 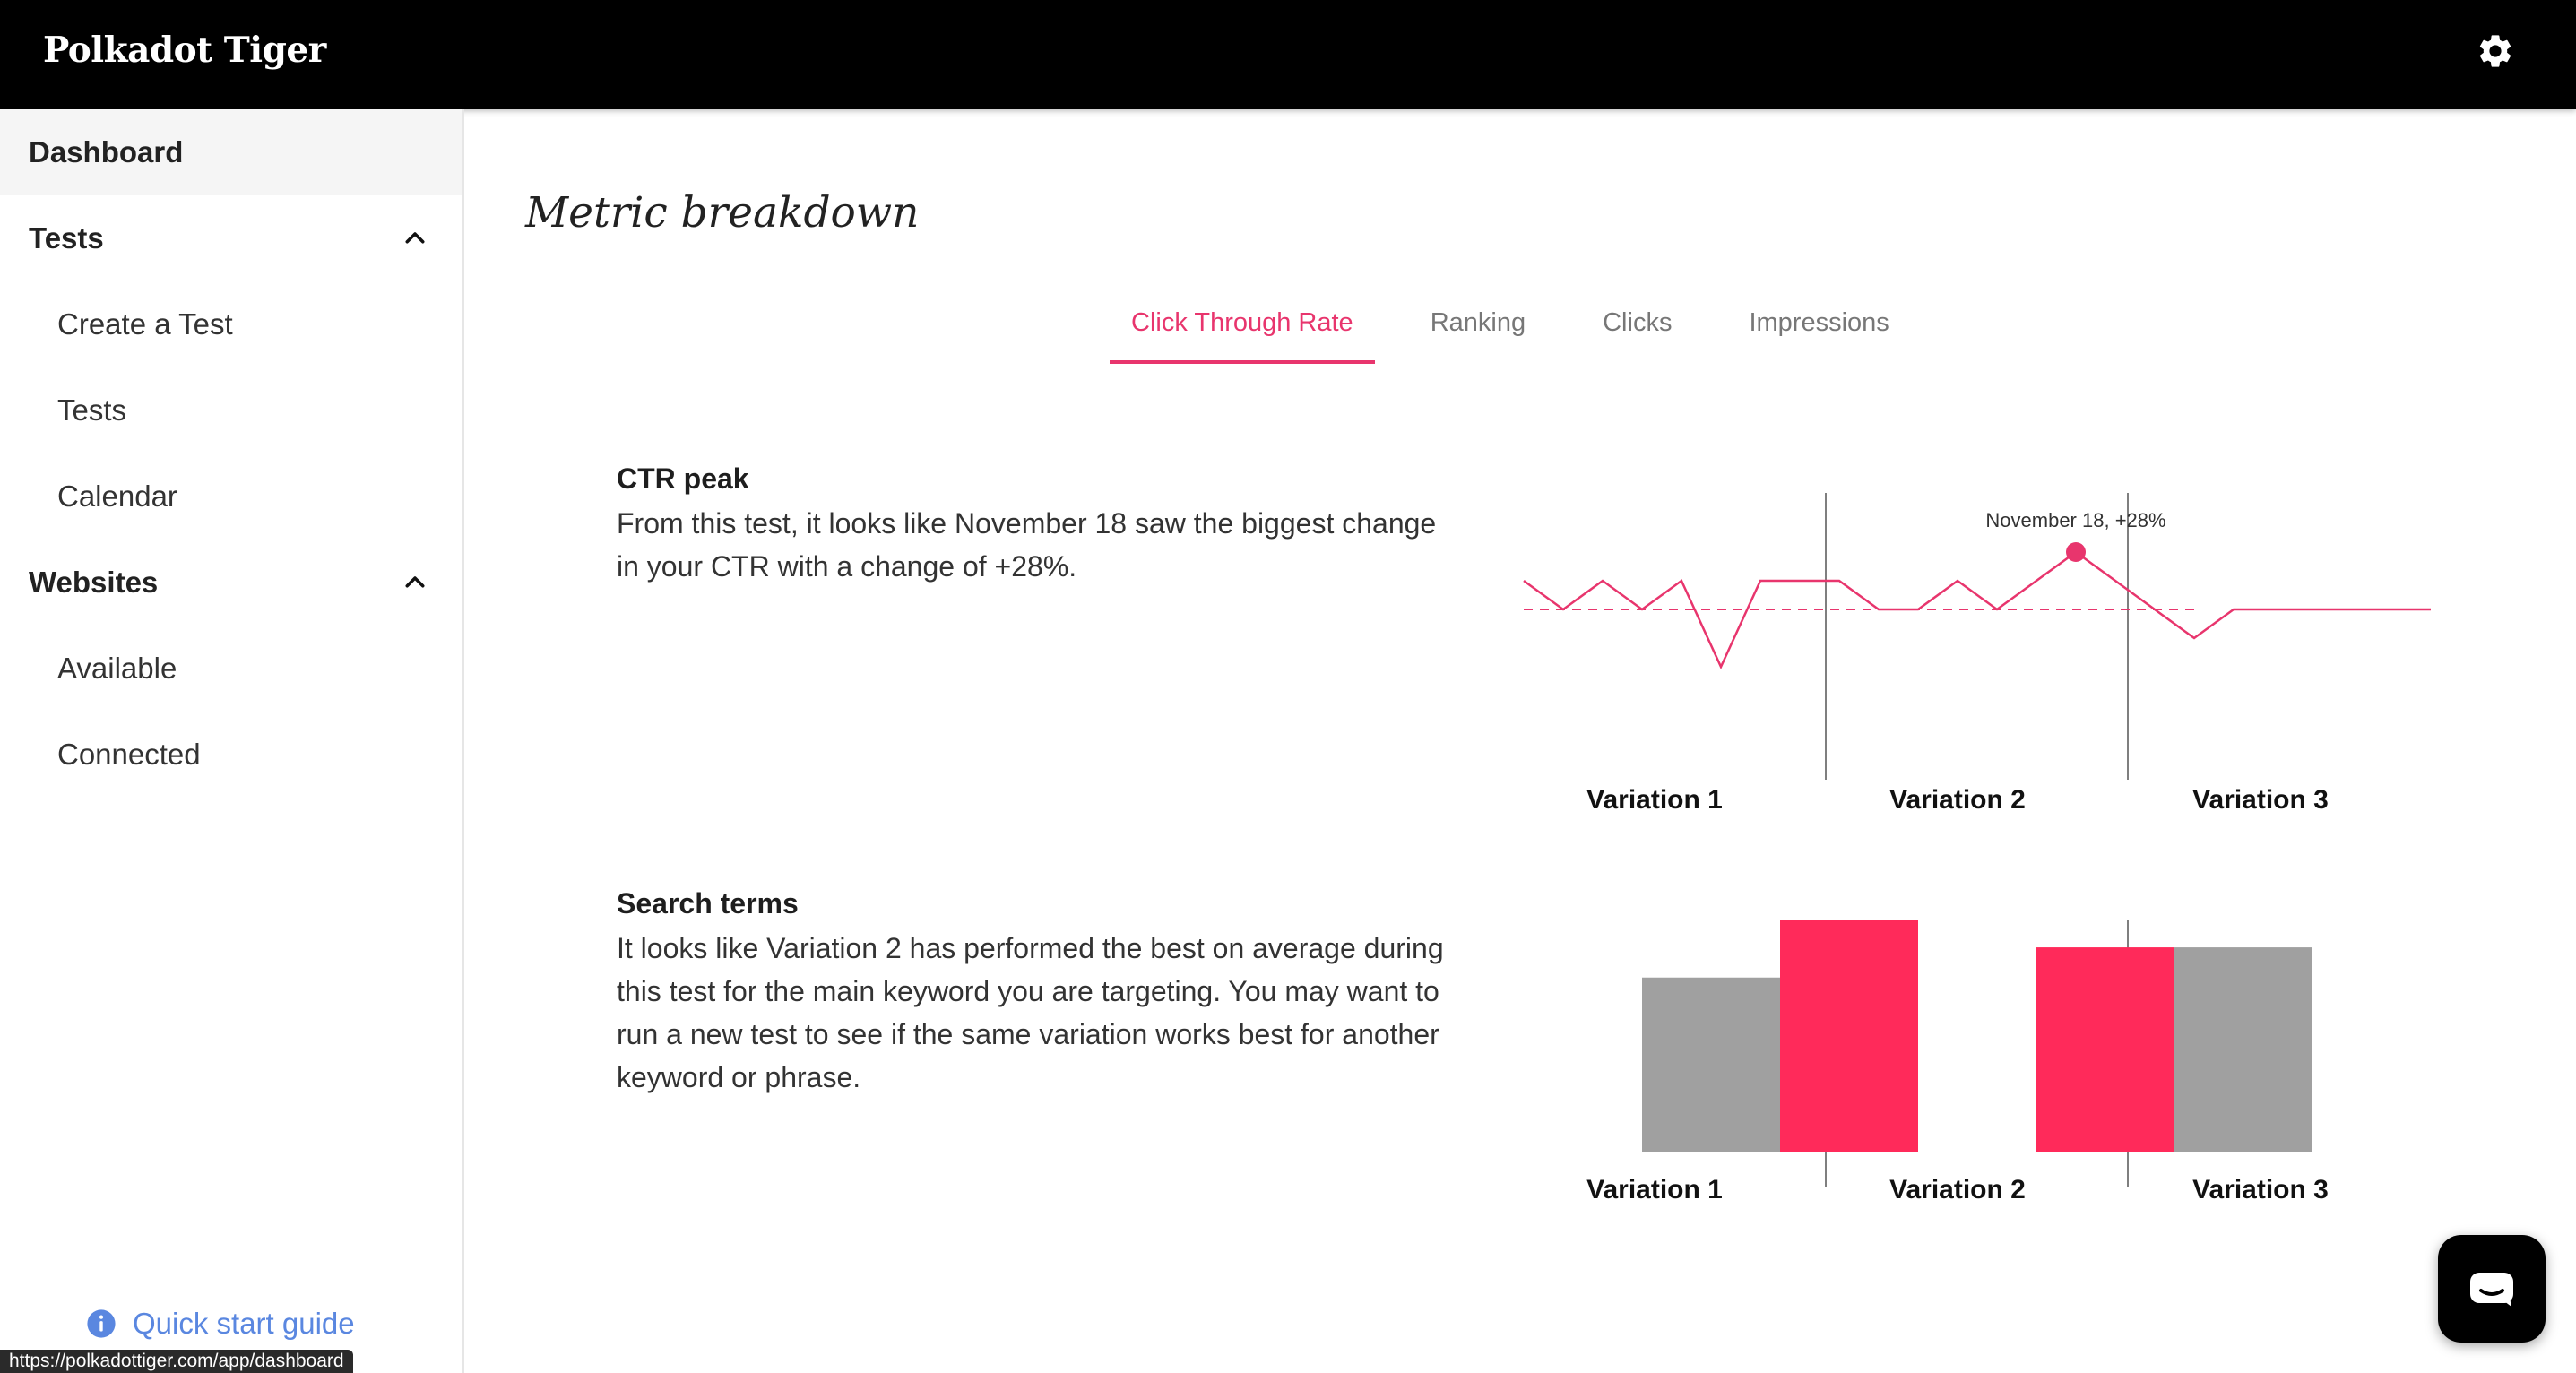 I want to click on peak-annotation: November 18, +28%, so click(x=2075, y=520).